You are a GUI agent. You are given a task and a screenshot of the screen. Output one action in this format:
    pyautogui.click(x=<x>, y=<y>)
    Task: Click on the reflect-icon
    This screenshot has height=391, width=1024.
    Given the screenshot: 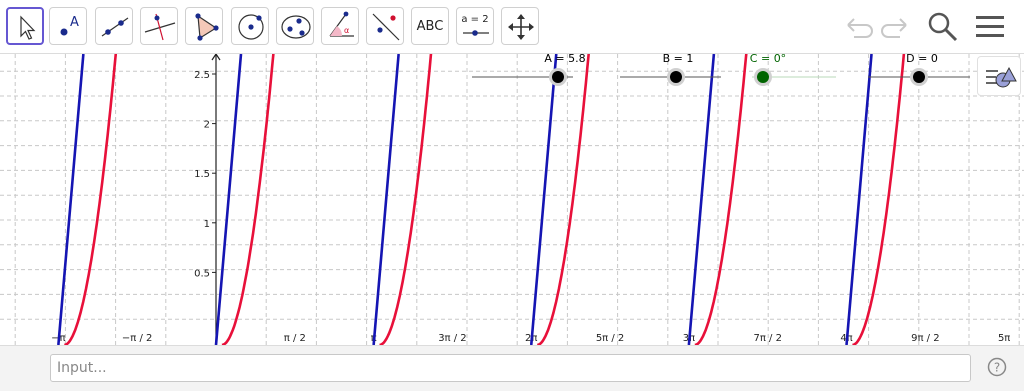 What is the action you would take?
    pyautogui.click(x=386, y=27)
    